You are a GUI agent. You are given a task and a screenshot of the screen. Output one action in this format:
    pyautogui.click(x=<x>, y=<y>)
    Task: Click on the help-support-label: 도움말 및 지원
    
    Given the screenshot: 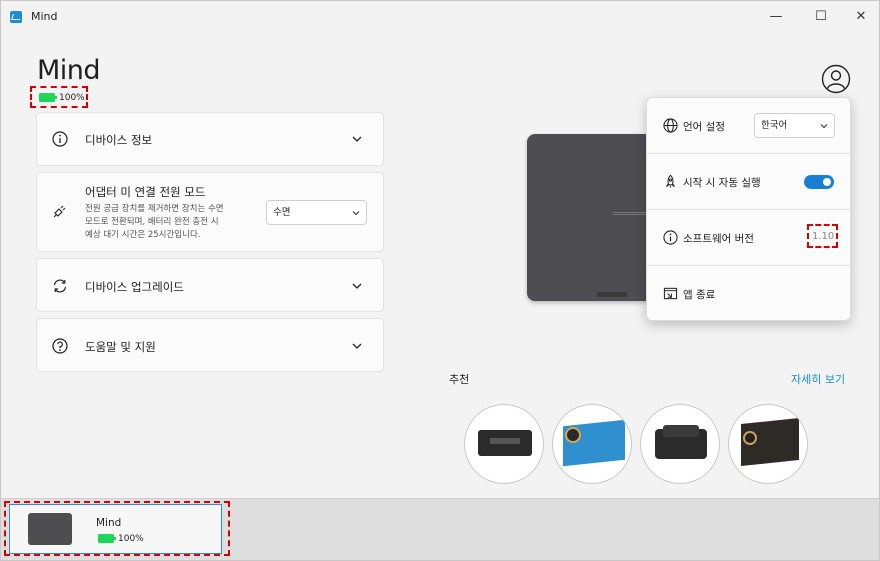 What is the action you would take?
    pyautogui.click(x=120, y=347)
    